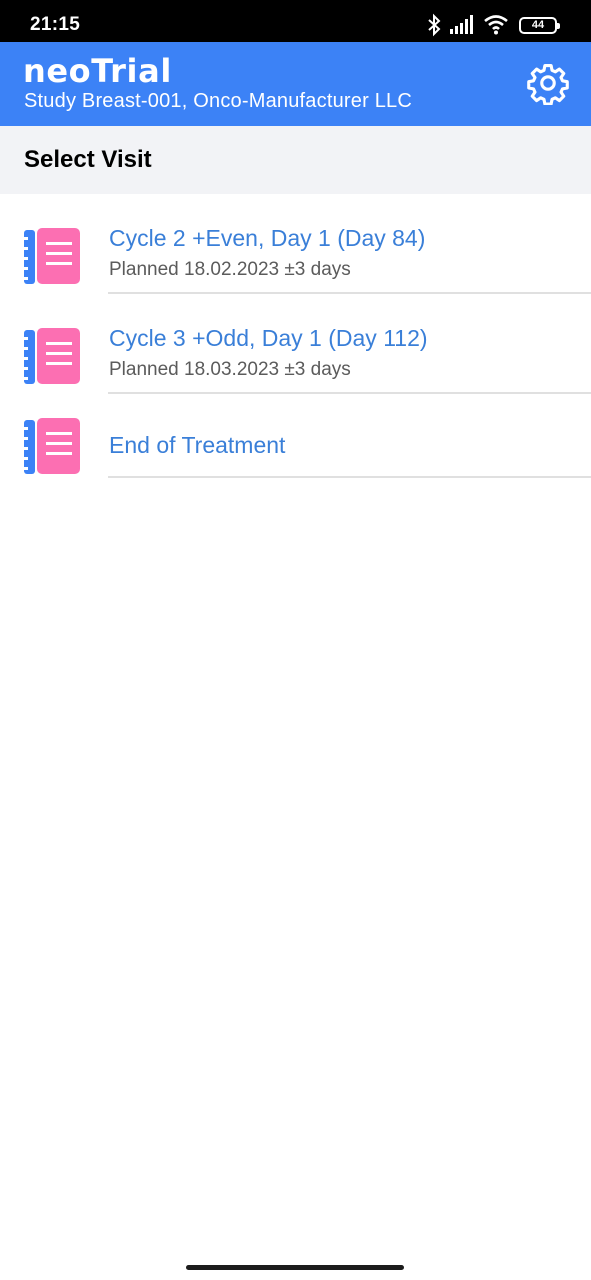  What do you see at coordinates (295, 1267) in the screenshot?
I see `home-indicator` at bounding box center [295, 1267].